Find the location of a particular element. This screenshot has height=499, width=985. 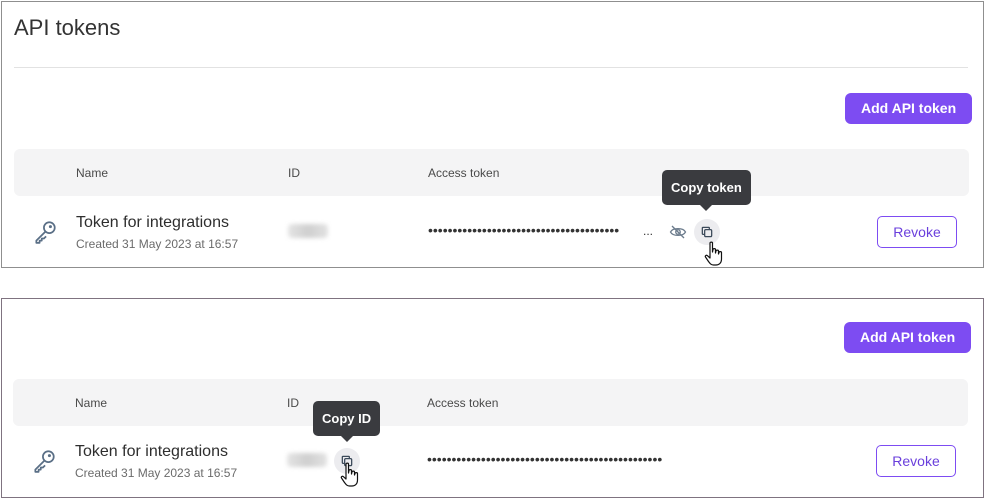

eye-slash-icon is located at coordinates (678, 232).